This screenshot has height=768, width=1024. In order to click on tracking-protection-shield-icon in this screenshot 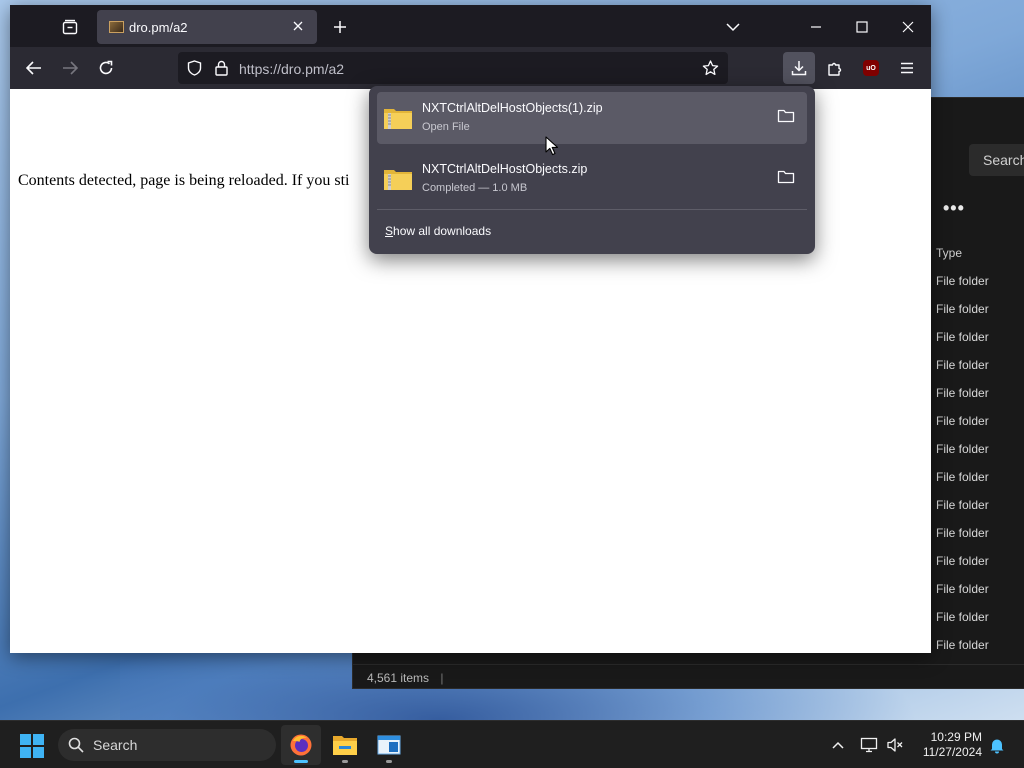, I will do `click(194, 68)`.